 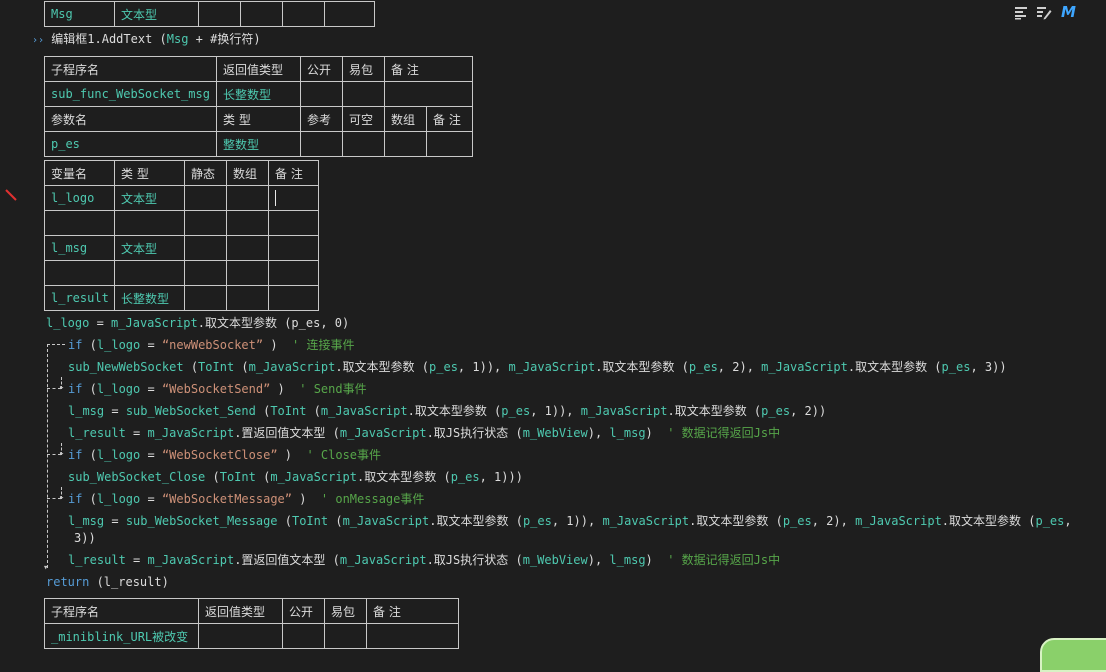 I want to click on code-token: (p_es, 0), so click(x=313, y=323).